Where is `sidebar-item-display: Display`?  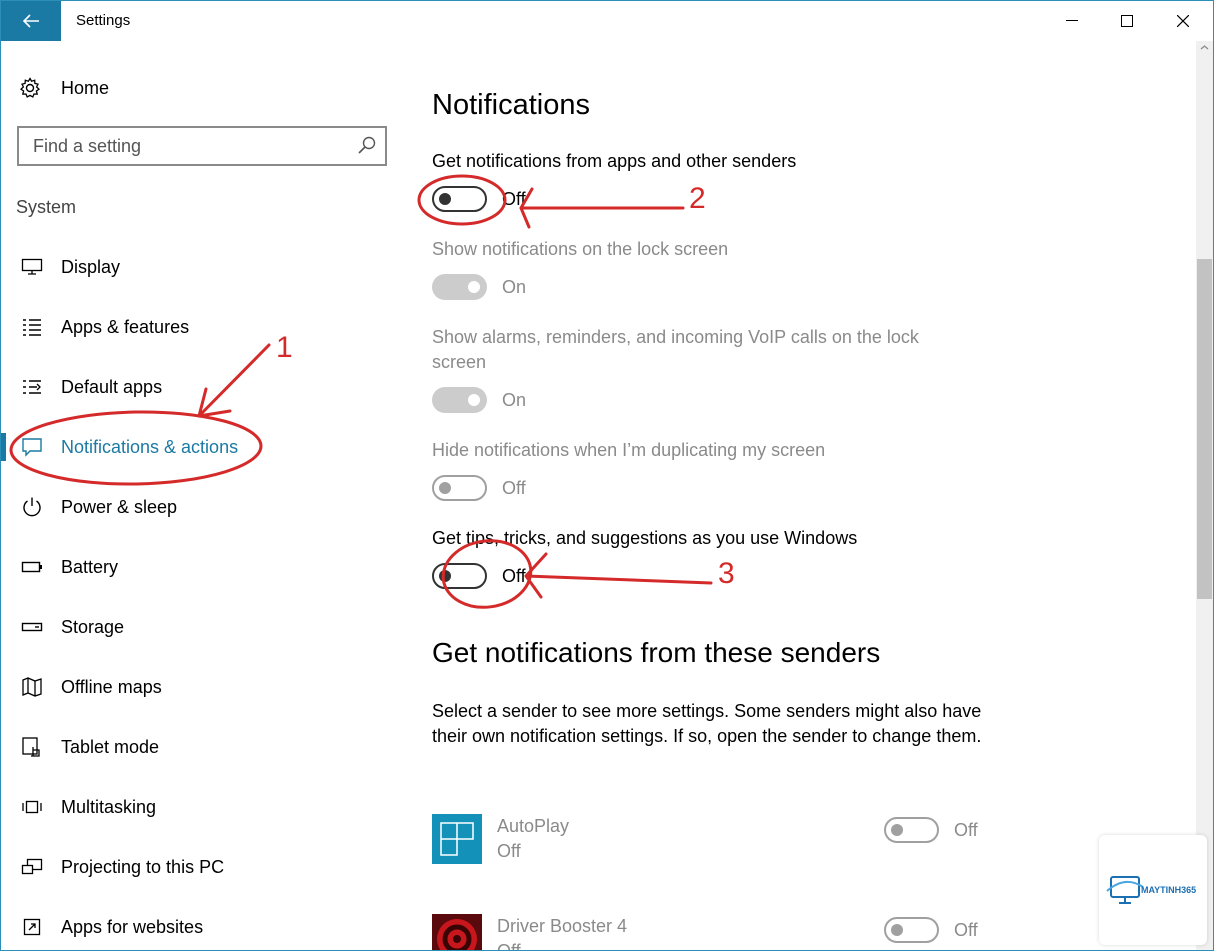
sidebar-item-display: Display is located at coordinates (196, 267).